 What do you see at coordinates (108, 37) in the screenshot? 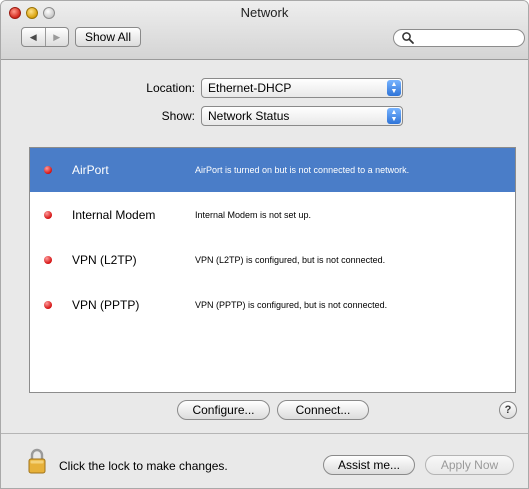
I see `show-all-button: Show All` at bounding box center [108, 37].